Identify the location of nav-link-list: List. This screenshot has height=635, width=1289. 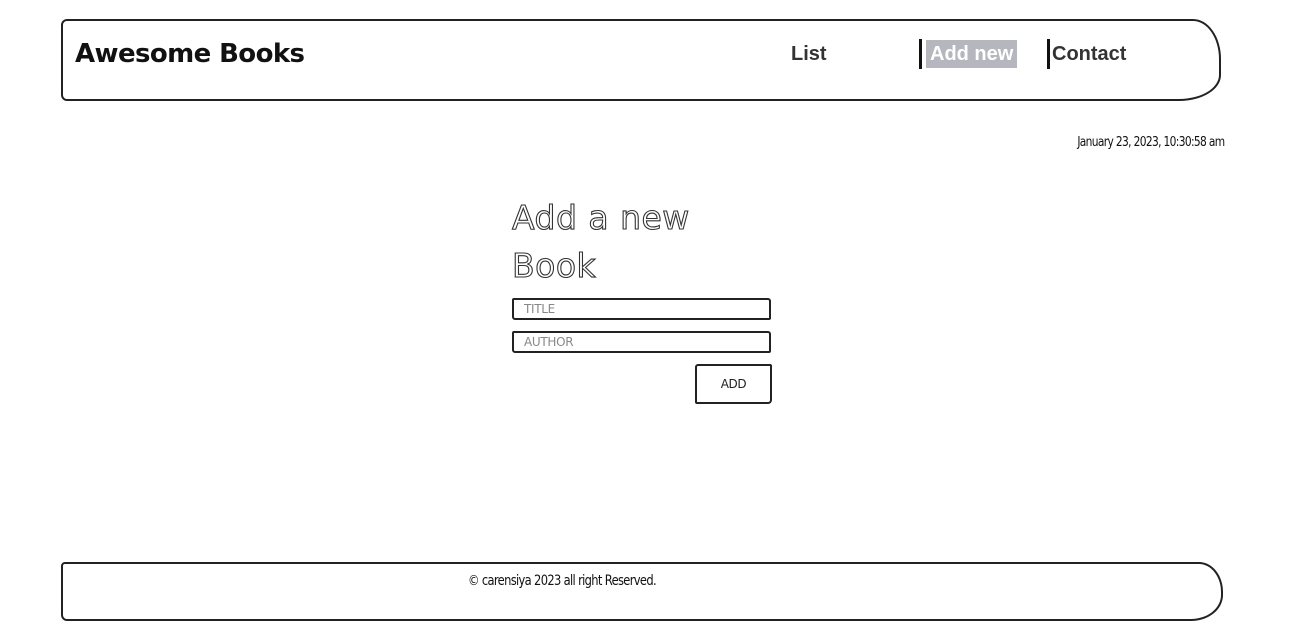
(809, 54).